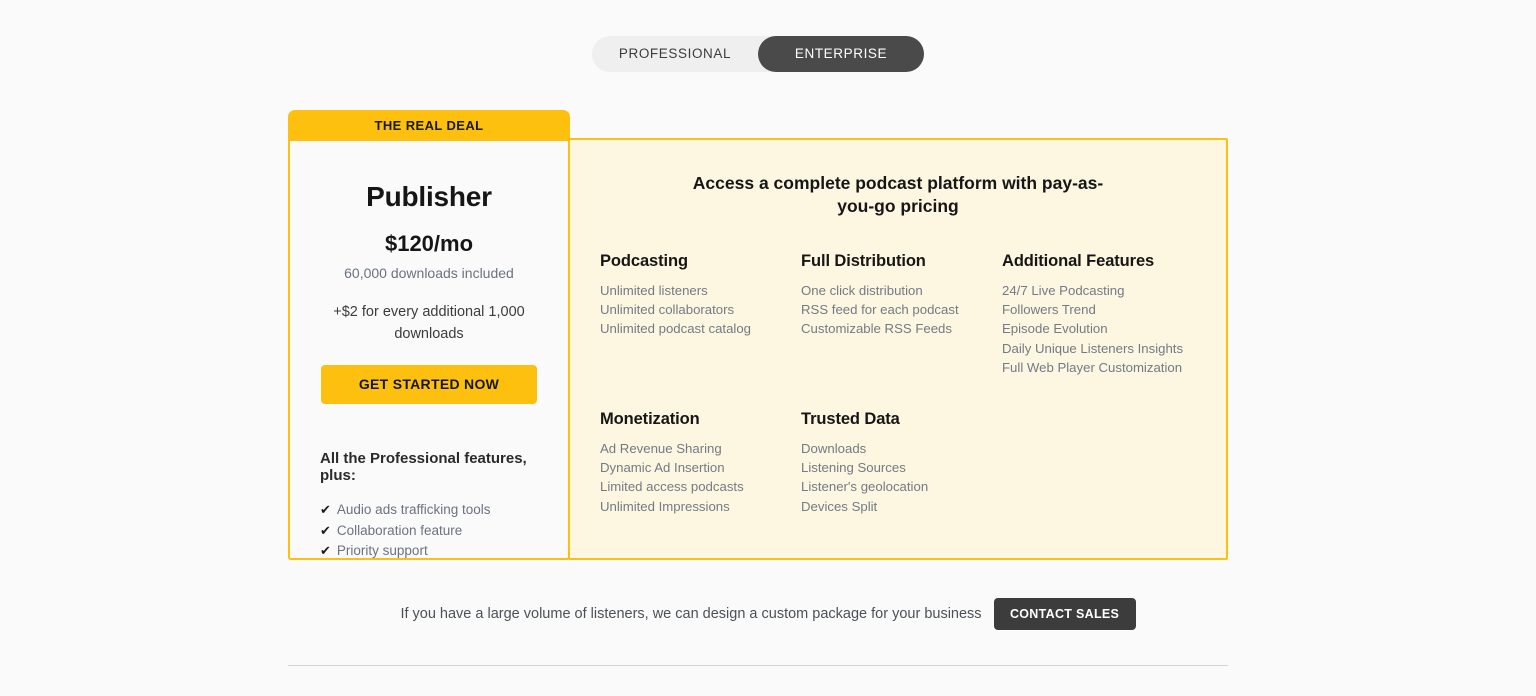 This screenshot has height=696, width=1536. Describe the element at coordinates (758, 665) in the screenshot. I see `section-divider` at that location.